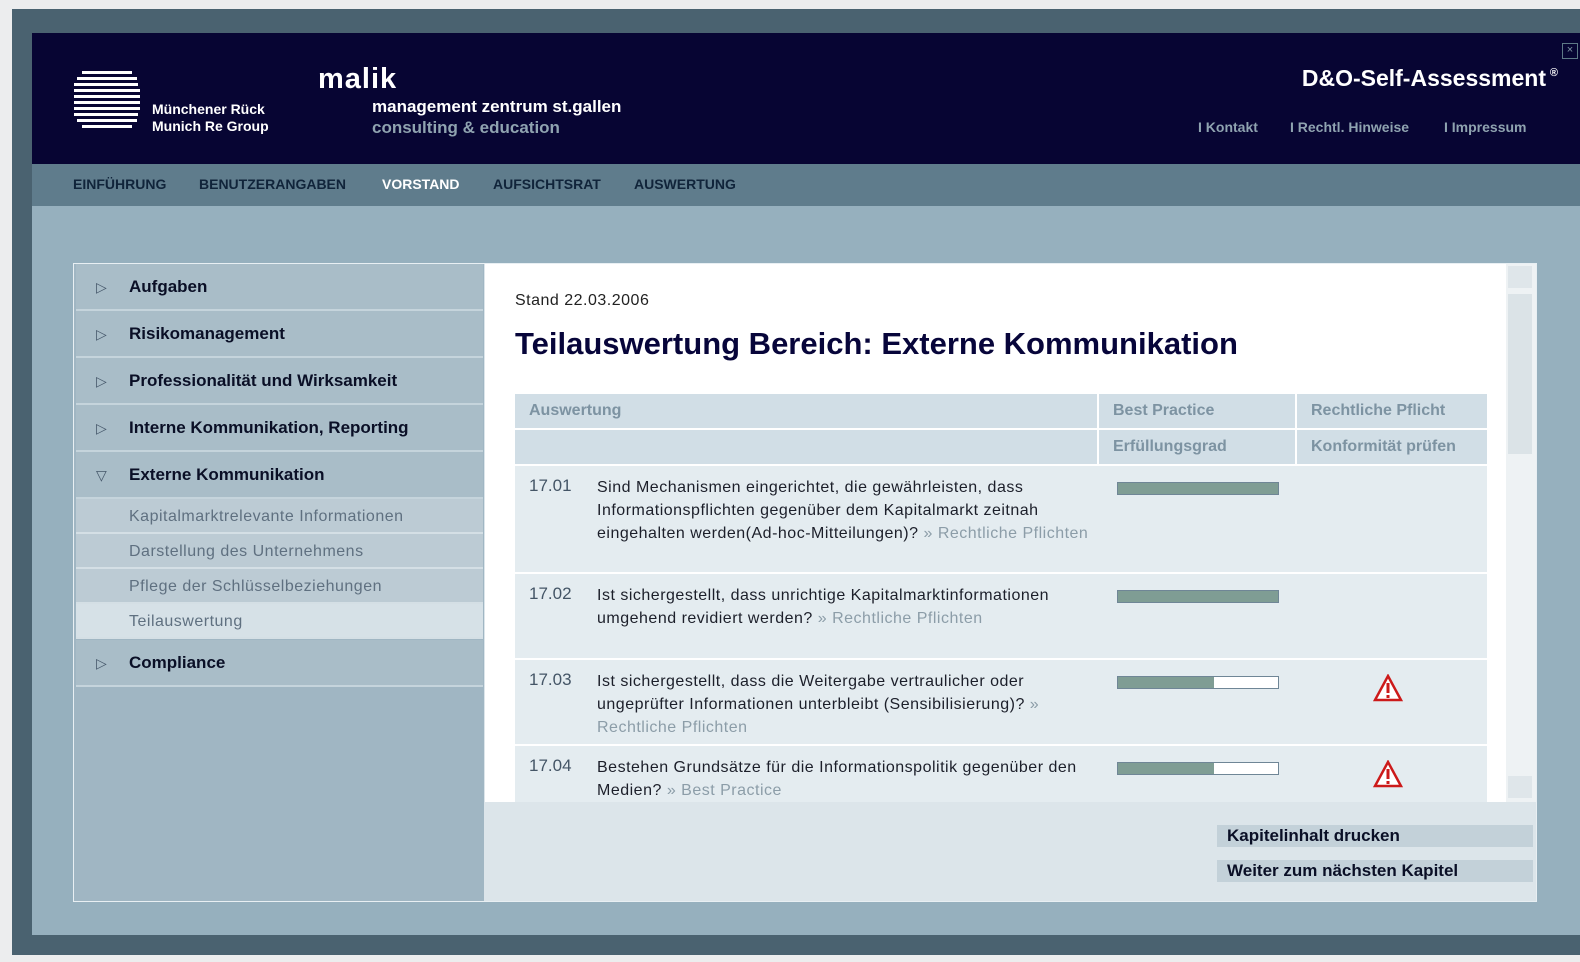 This screenshot has height=962, width=1580. What do you see at coordinates (279, 621) in the screenshot?
I see `sidebar-subitem-teilauswertung: Teilauswertung` at bounding box center [279, 621].